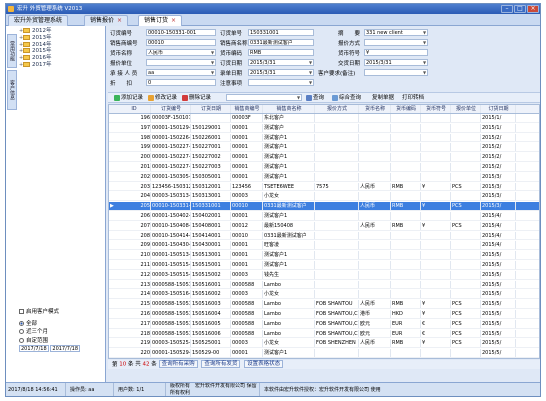 The width and height of the screenshot is (546, 401). What do you see at coordinates (181, 62) in the screenshot?
I see `quote-unit-select: ▼` at bounding box center [181, 62].